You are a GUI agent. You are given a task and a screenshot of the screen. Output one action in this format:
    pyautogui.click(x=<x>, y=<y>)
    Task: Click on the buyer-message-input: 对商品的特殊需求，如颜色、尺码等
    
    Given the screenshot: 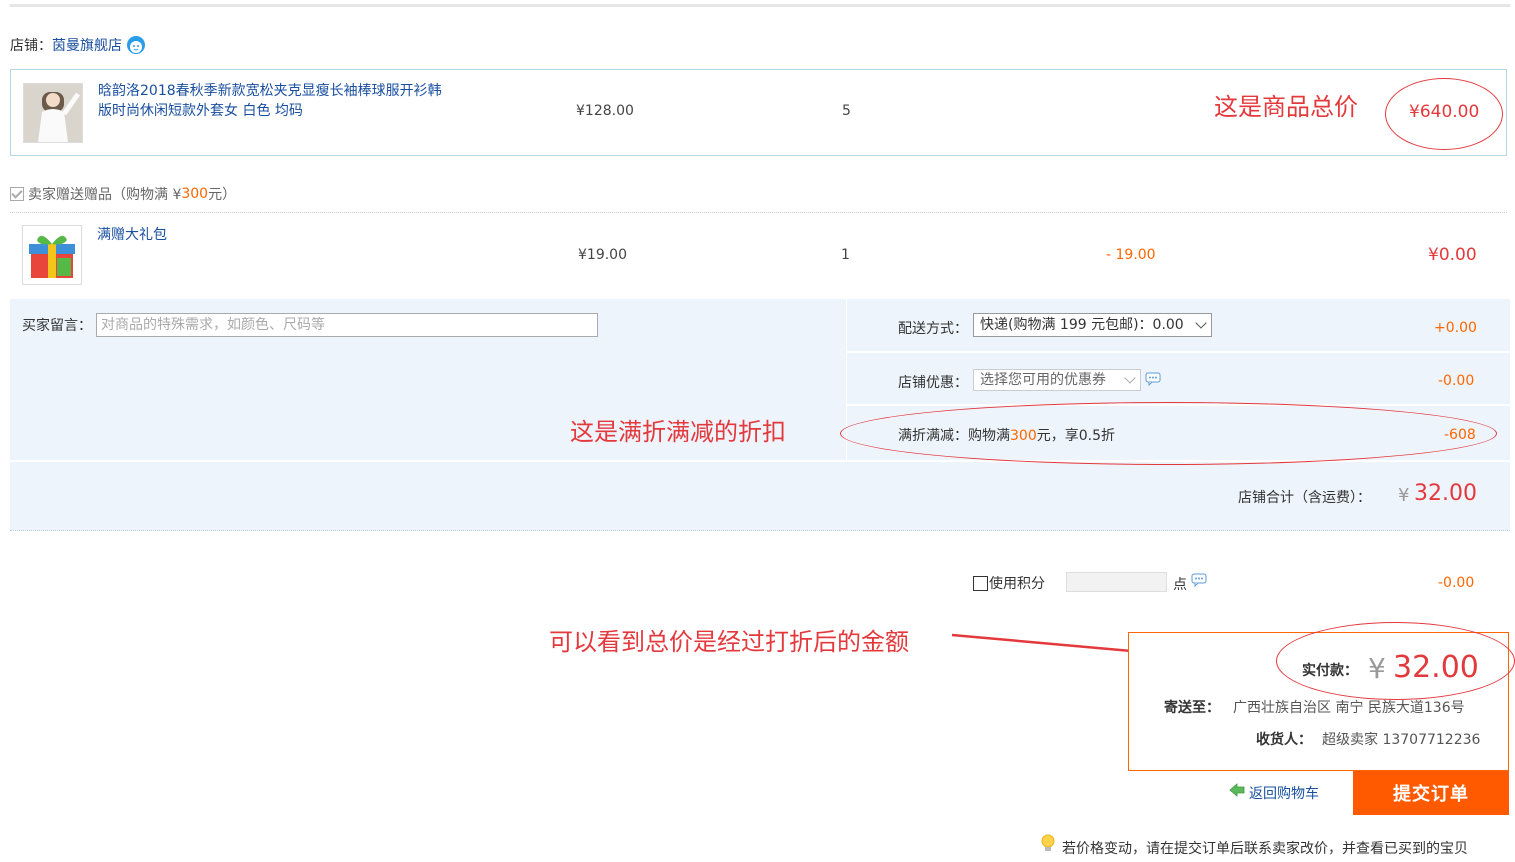 What is the action you would take?
    pyautogui.click(x=347, y=325)
    